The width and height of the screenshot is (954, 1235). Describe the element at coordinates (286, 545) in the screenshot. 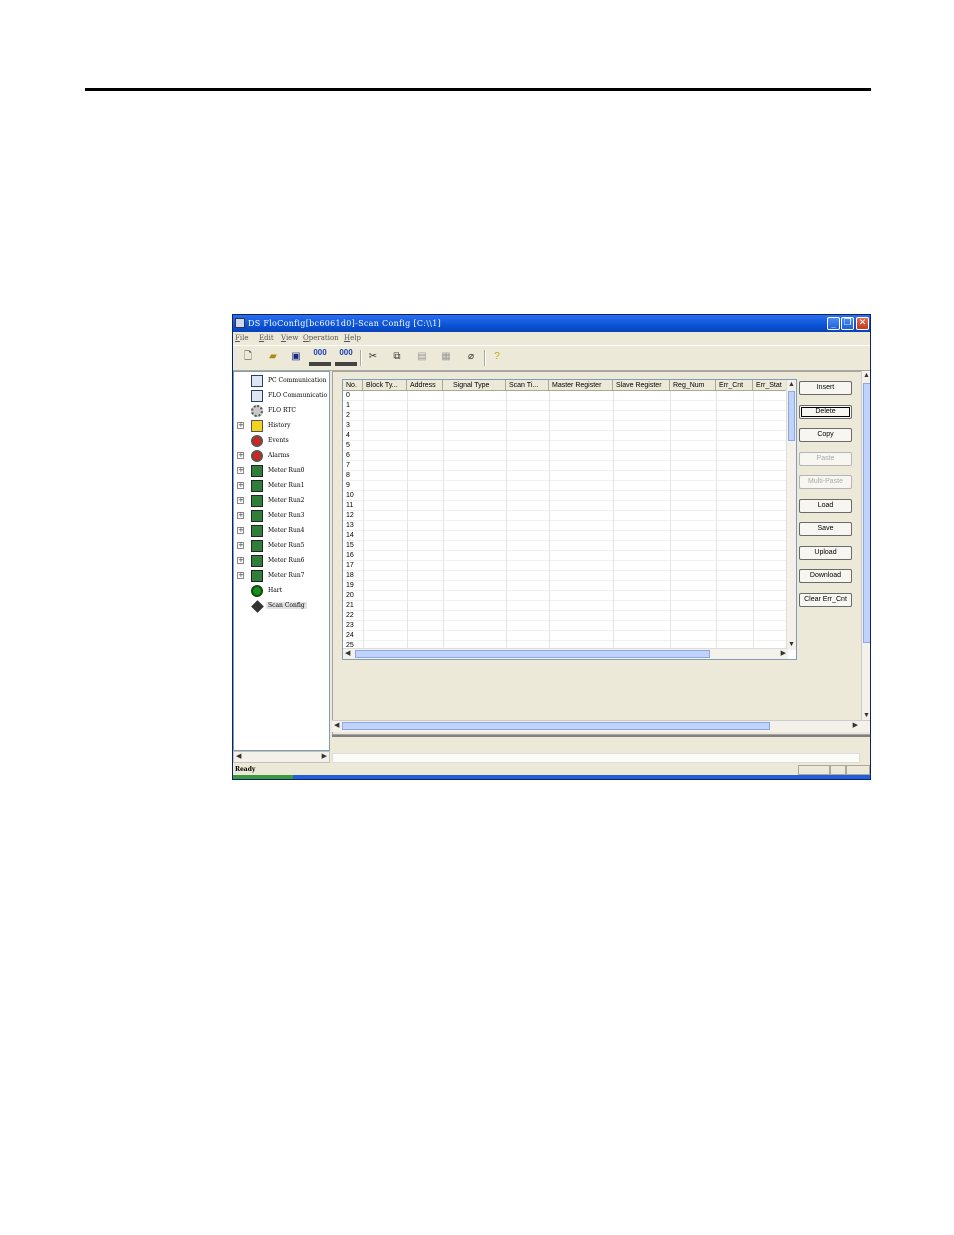

I see `tree-item-label: Meter Run5` at that location.